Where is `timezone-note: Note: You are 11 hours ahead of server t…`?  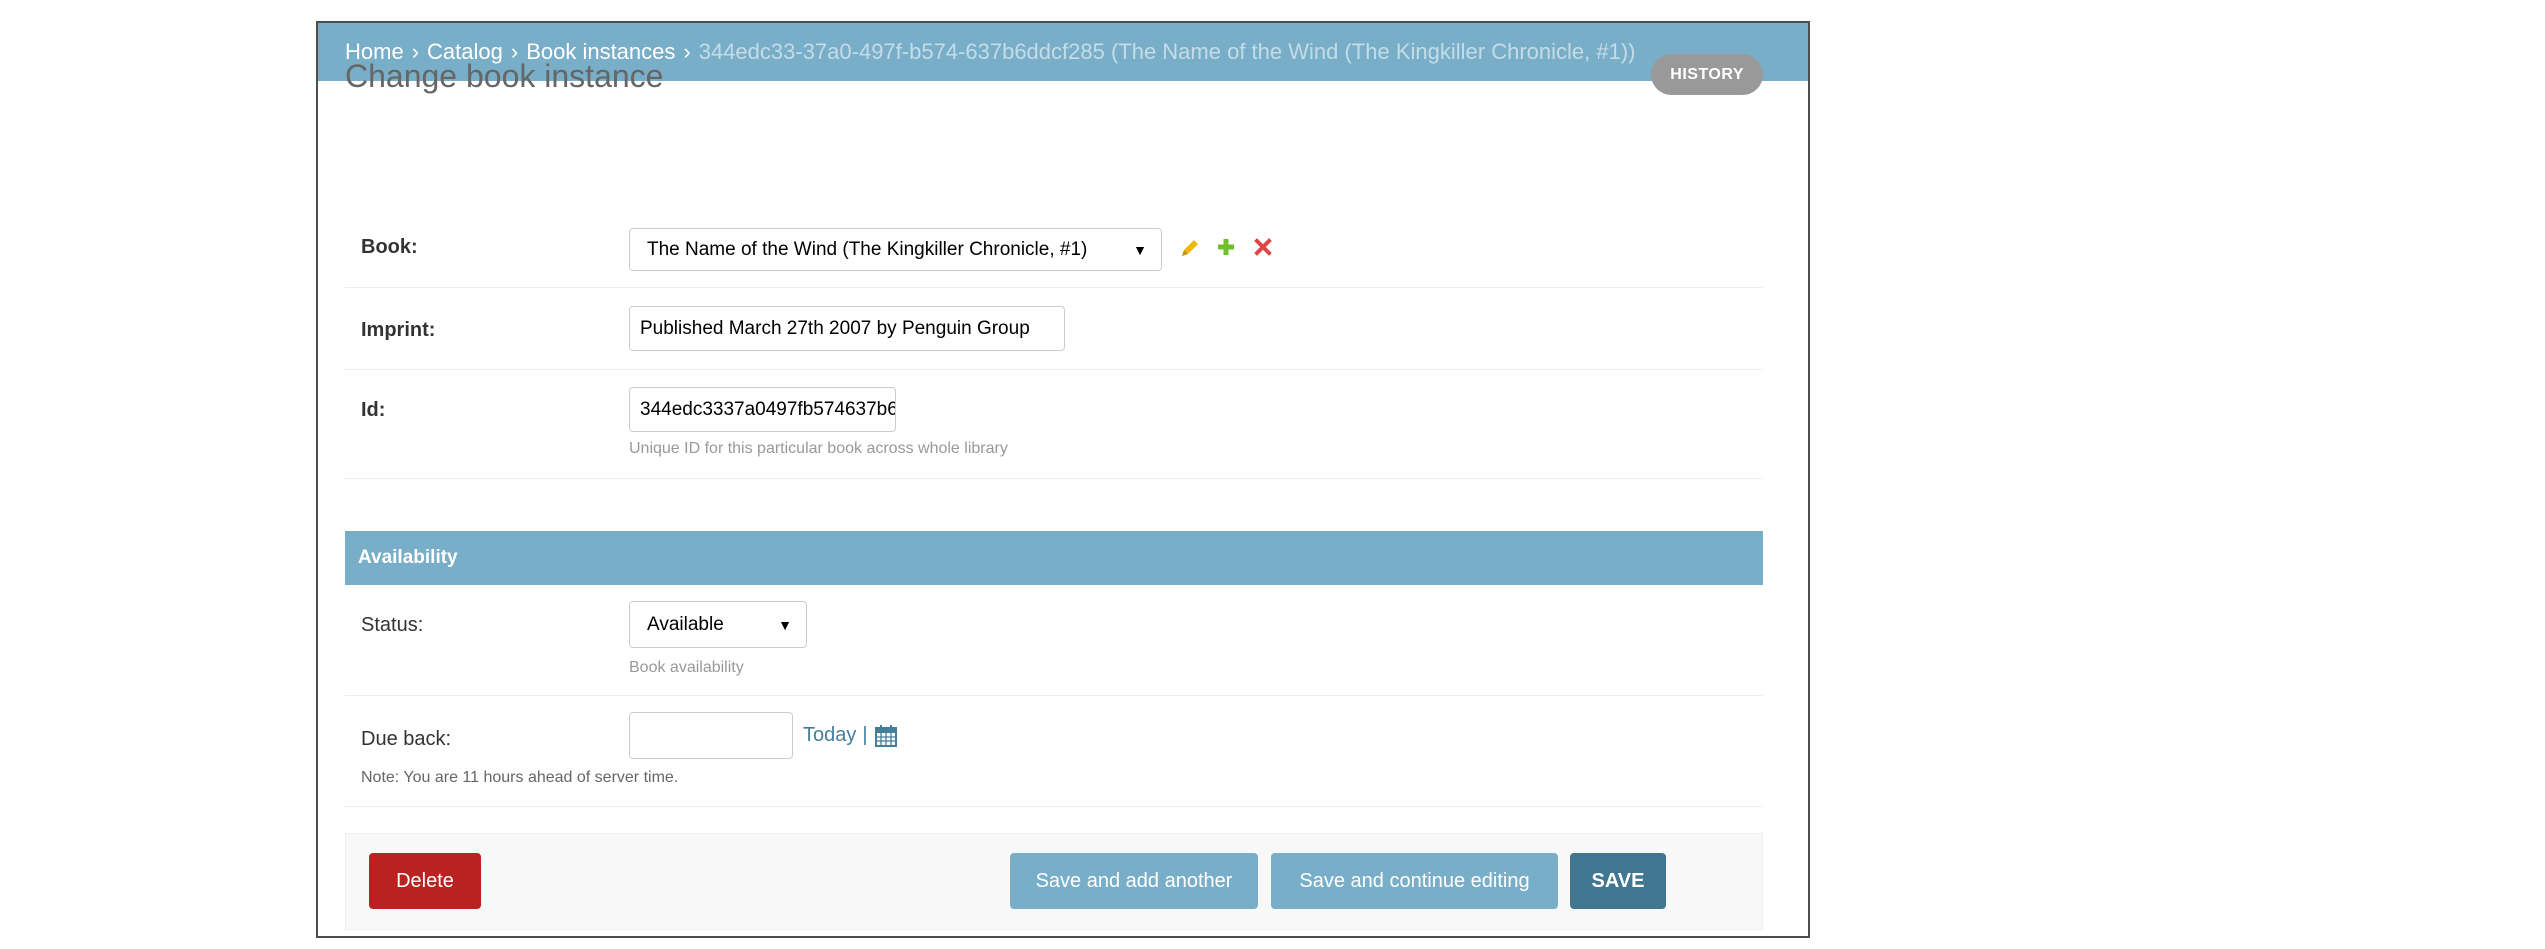
timezone-note: Note: You are 11 hours ahead of server t… is located at coordinates (520, 777).